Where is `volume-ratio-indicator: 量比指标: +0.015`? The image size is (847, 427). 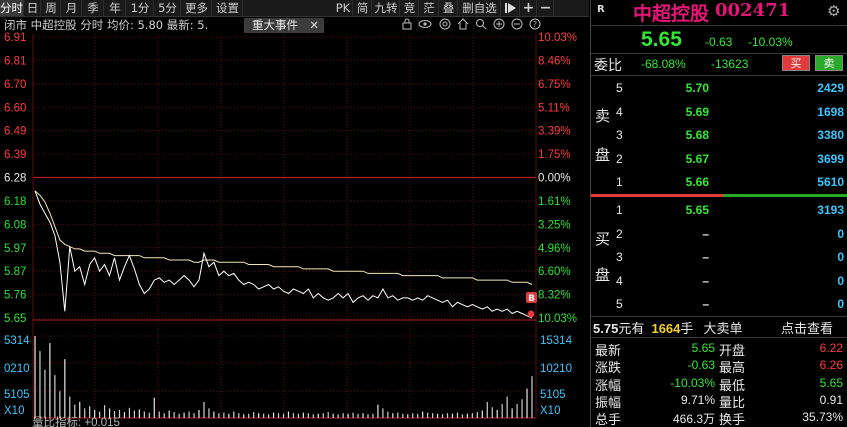
volume-ratio-indicator: 量比指标: +0.015 is located at coordinates (76, 421).